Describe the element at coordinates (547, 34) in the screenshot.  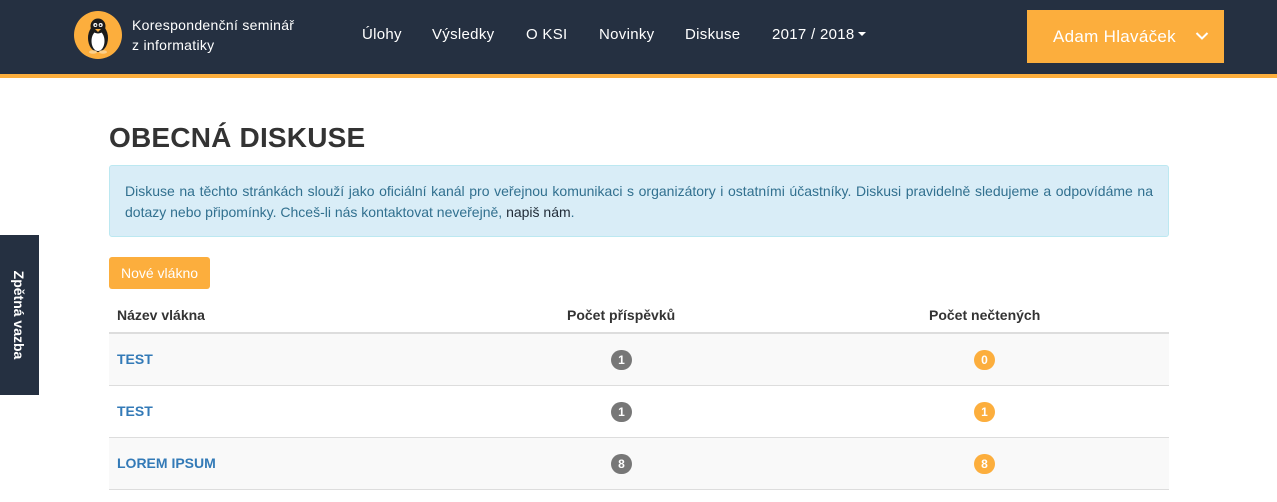
I see `nav-item-o-ksi: O KSI` at that location.